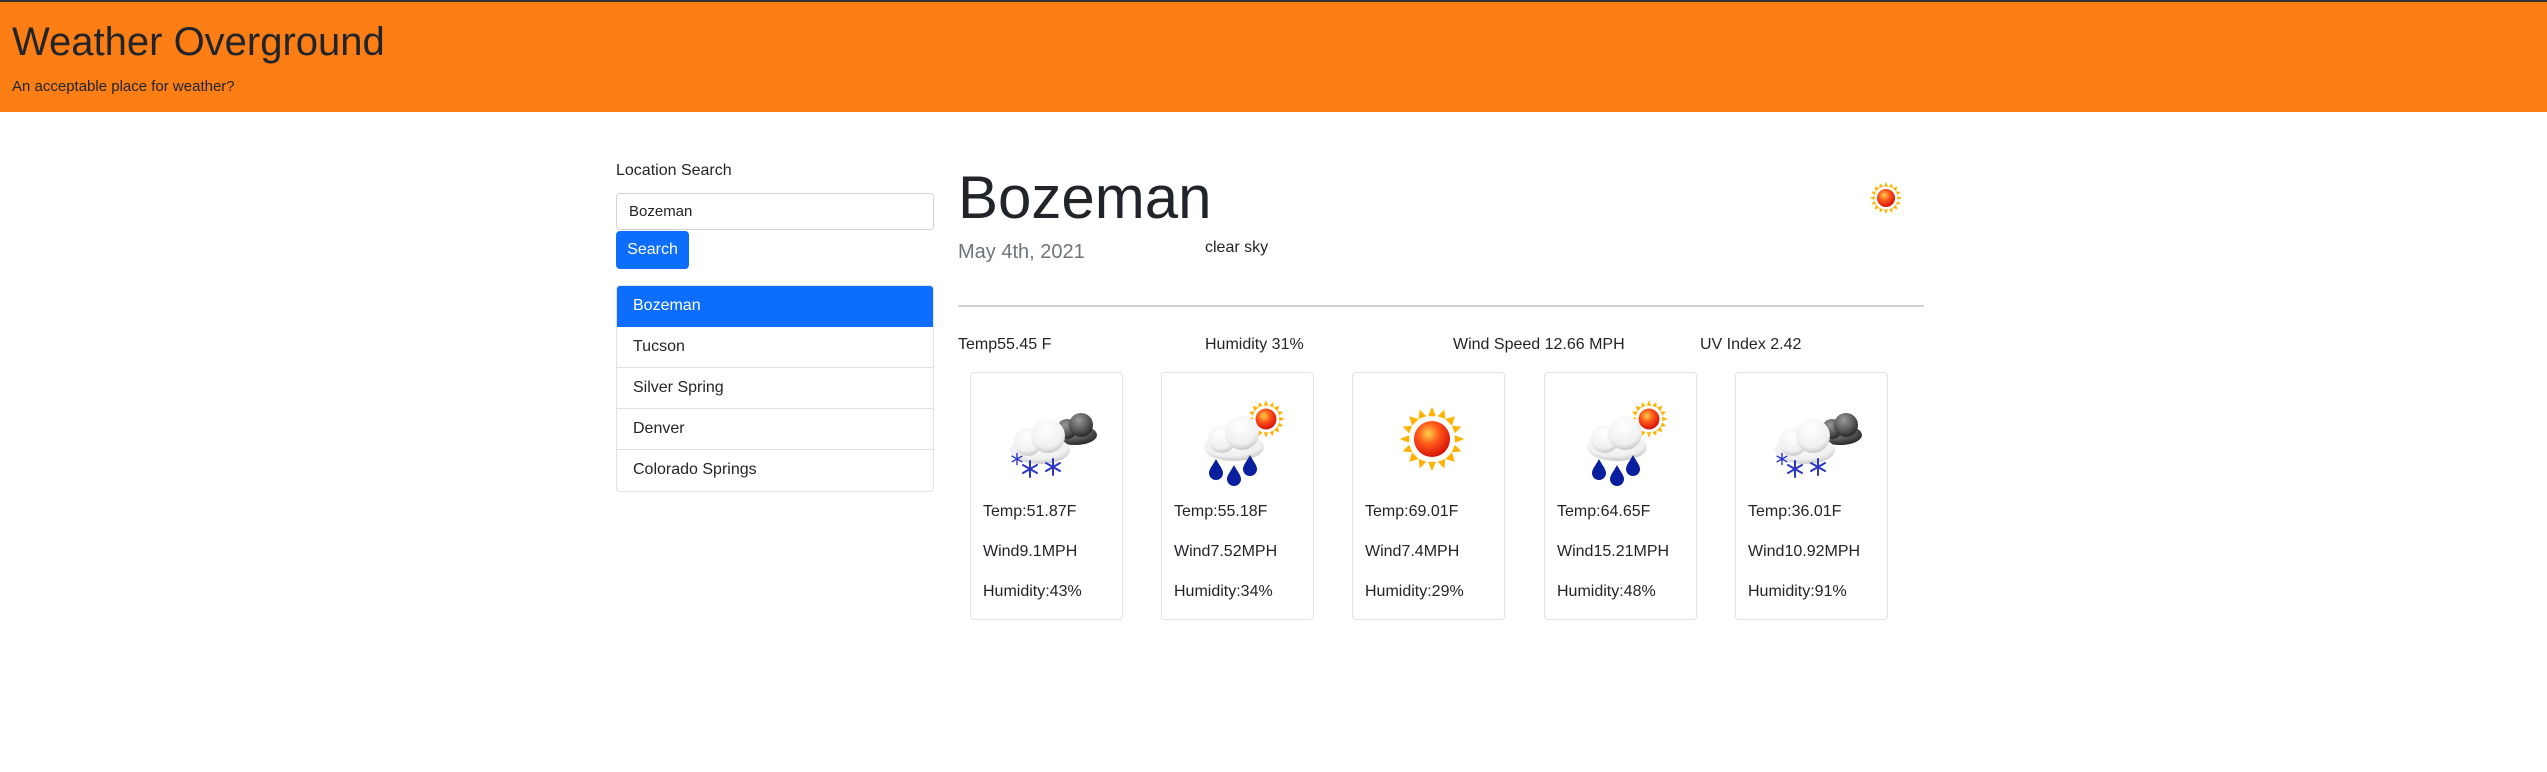 This screenshot has width=2547, height=772. I want to click on forecast-temp: Temp:69.01F, so click(1412, 511).